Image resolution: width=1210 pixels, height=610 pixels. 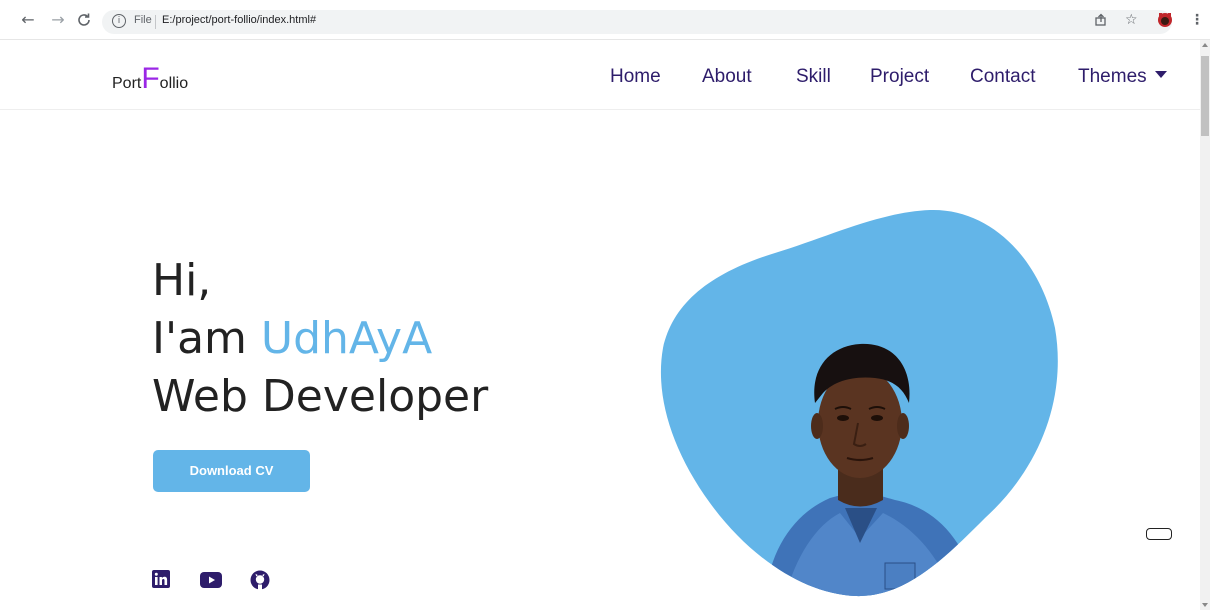 What do you see at coordinates (84, 20) in the screenshot?
I see `reload-icon` at bounding box center [84, 20].